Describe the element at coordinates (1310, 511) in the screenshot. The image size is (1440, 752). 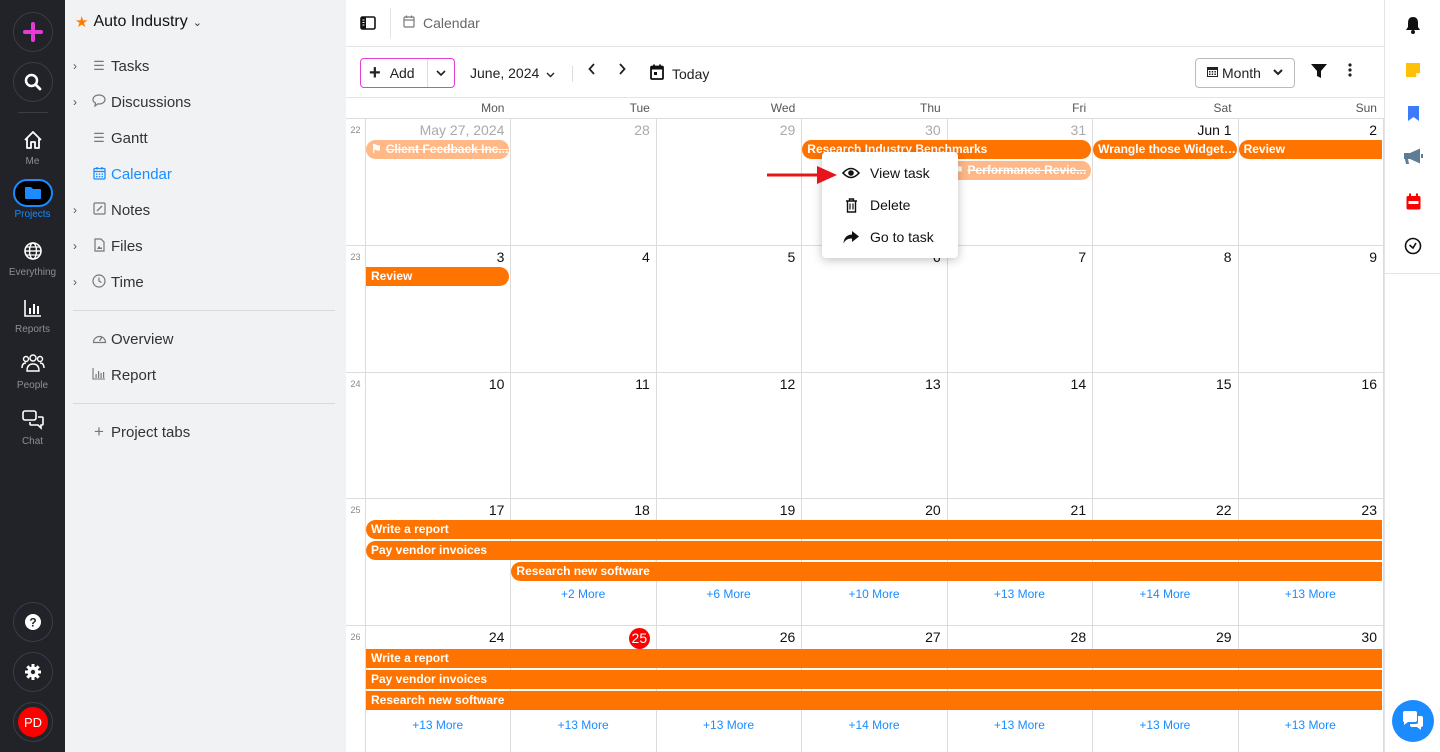
I see `day-number: 23` at that location.